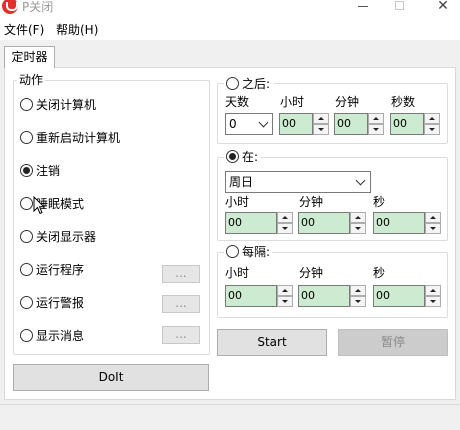 Image resolution: width=460 pixels, height=430 pixels. Describe the element at coordinates (249, 124) in the screenshot. I see `days-select: 0` at that location.